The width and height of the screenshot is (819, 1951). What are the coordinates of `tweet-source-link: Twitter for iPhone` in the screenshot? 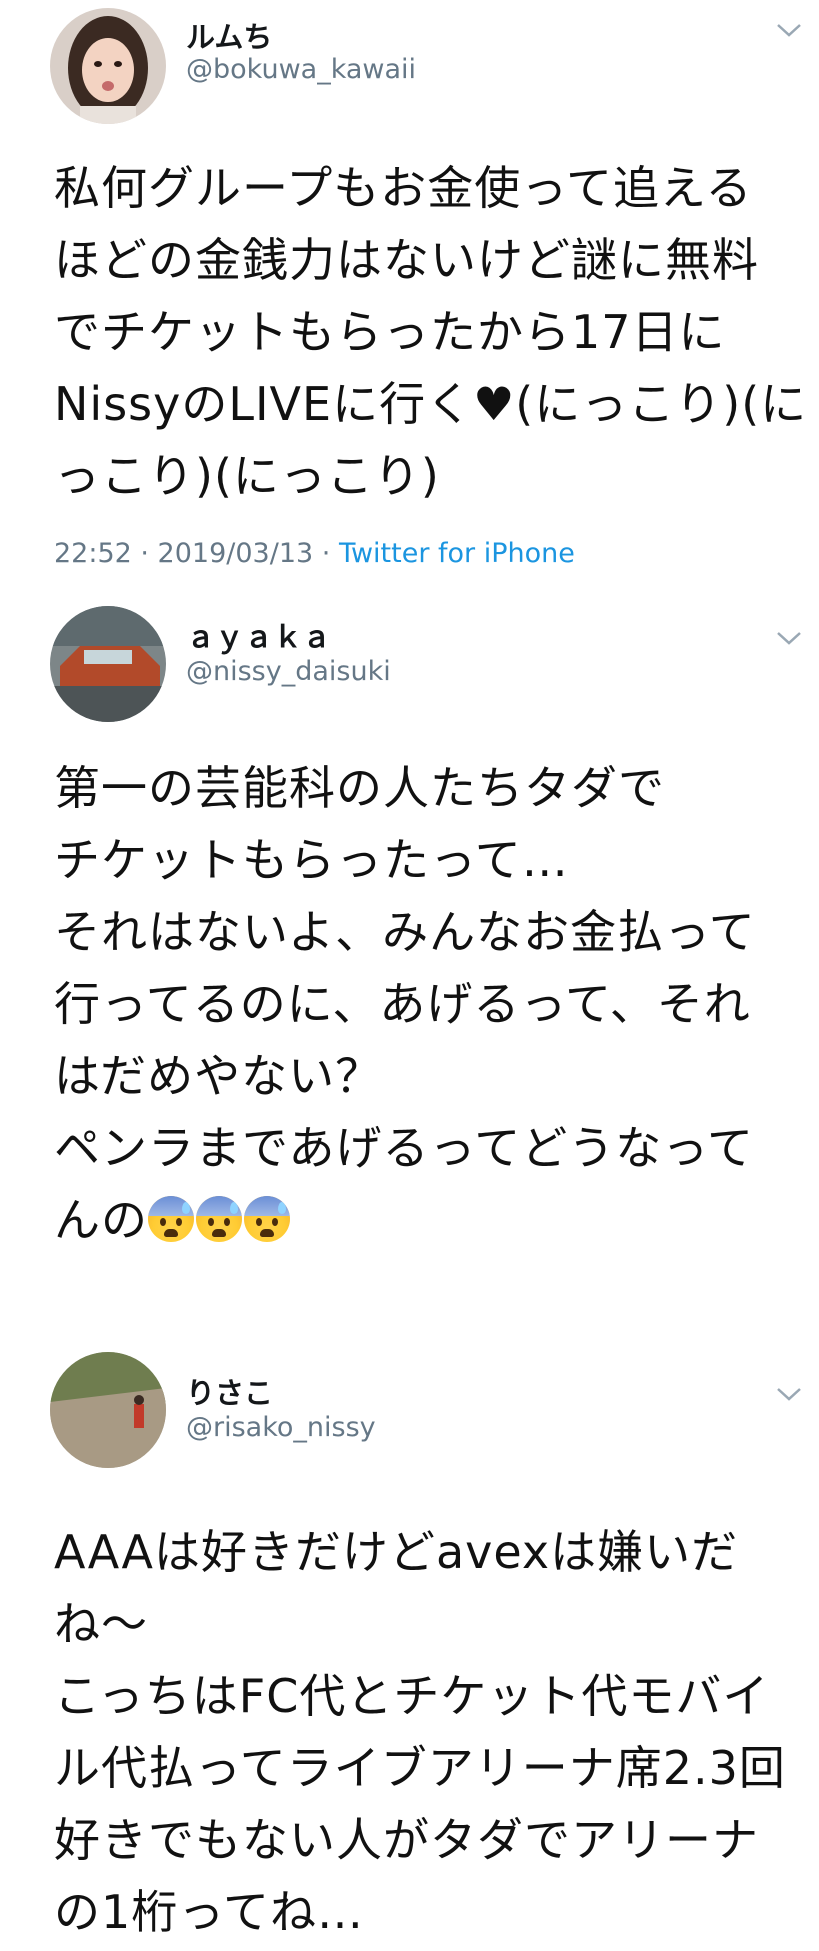 It's located at (457, 553).